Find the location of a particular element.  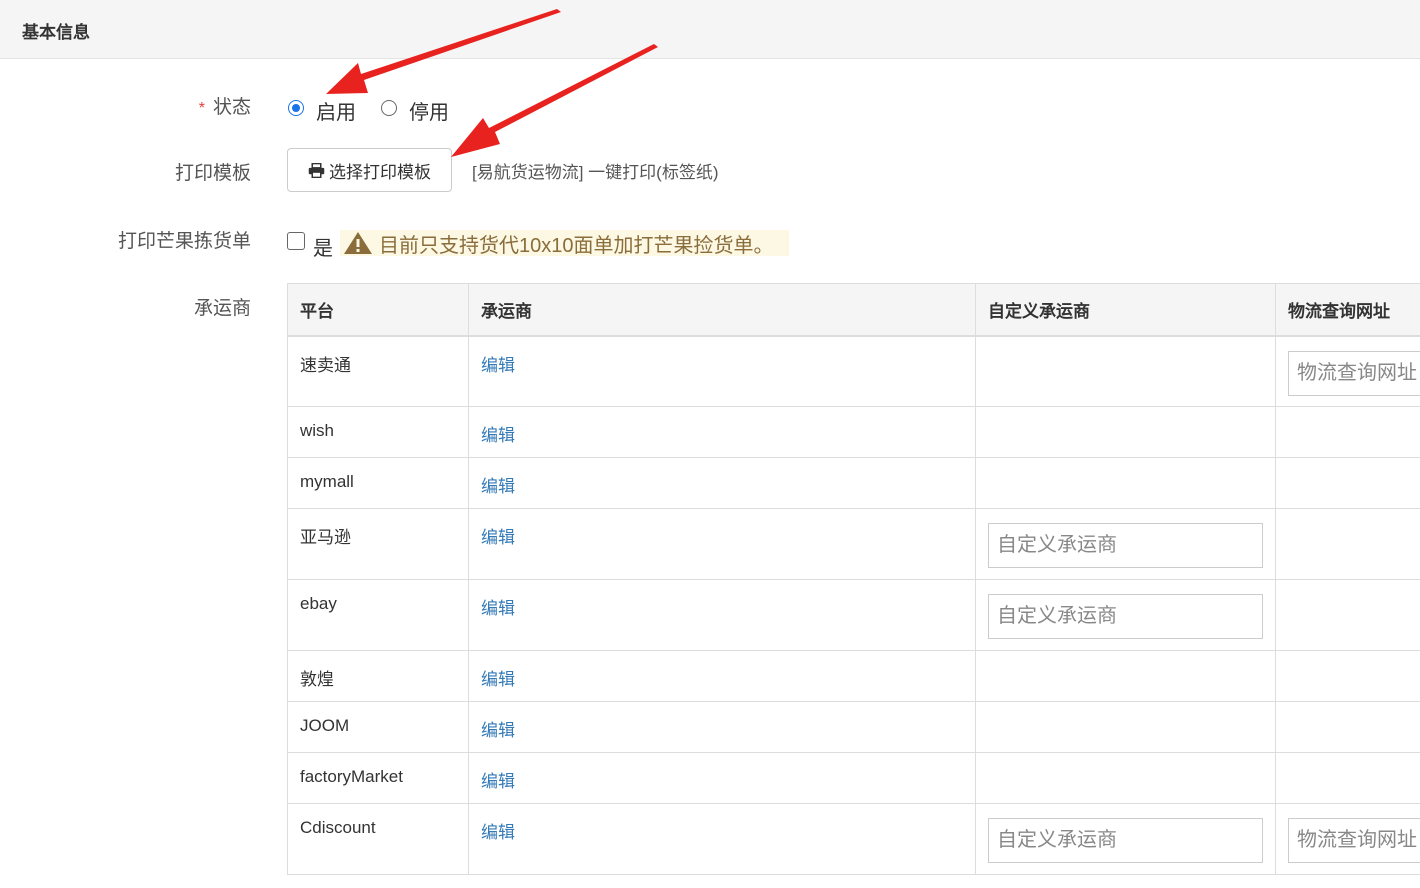

mango-picklist-checkbox-label: 是 is located at coordinates (323, 246).